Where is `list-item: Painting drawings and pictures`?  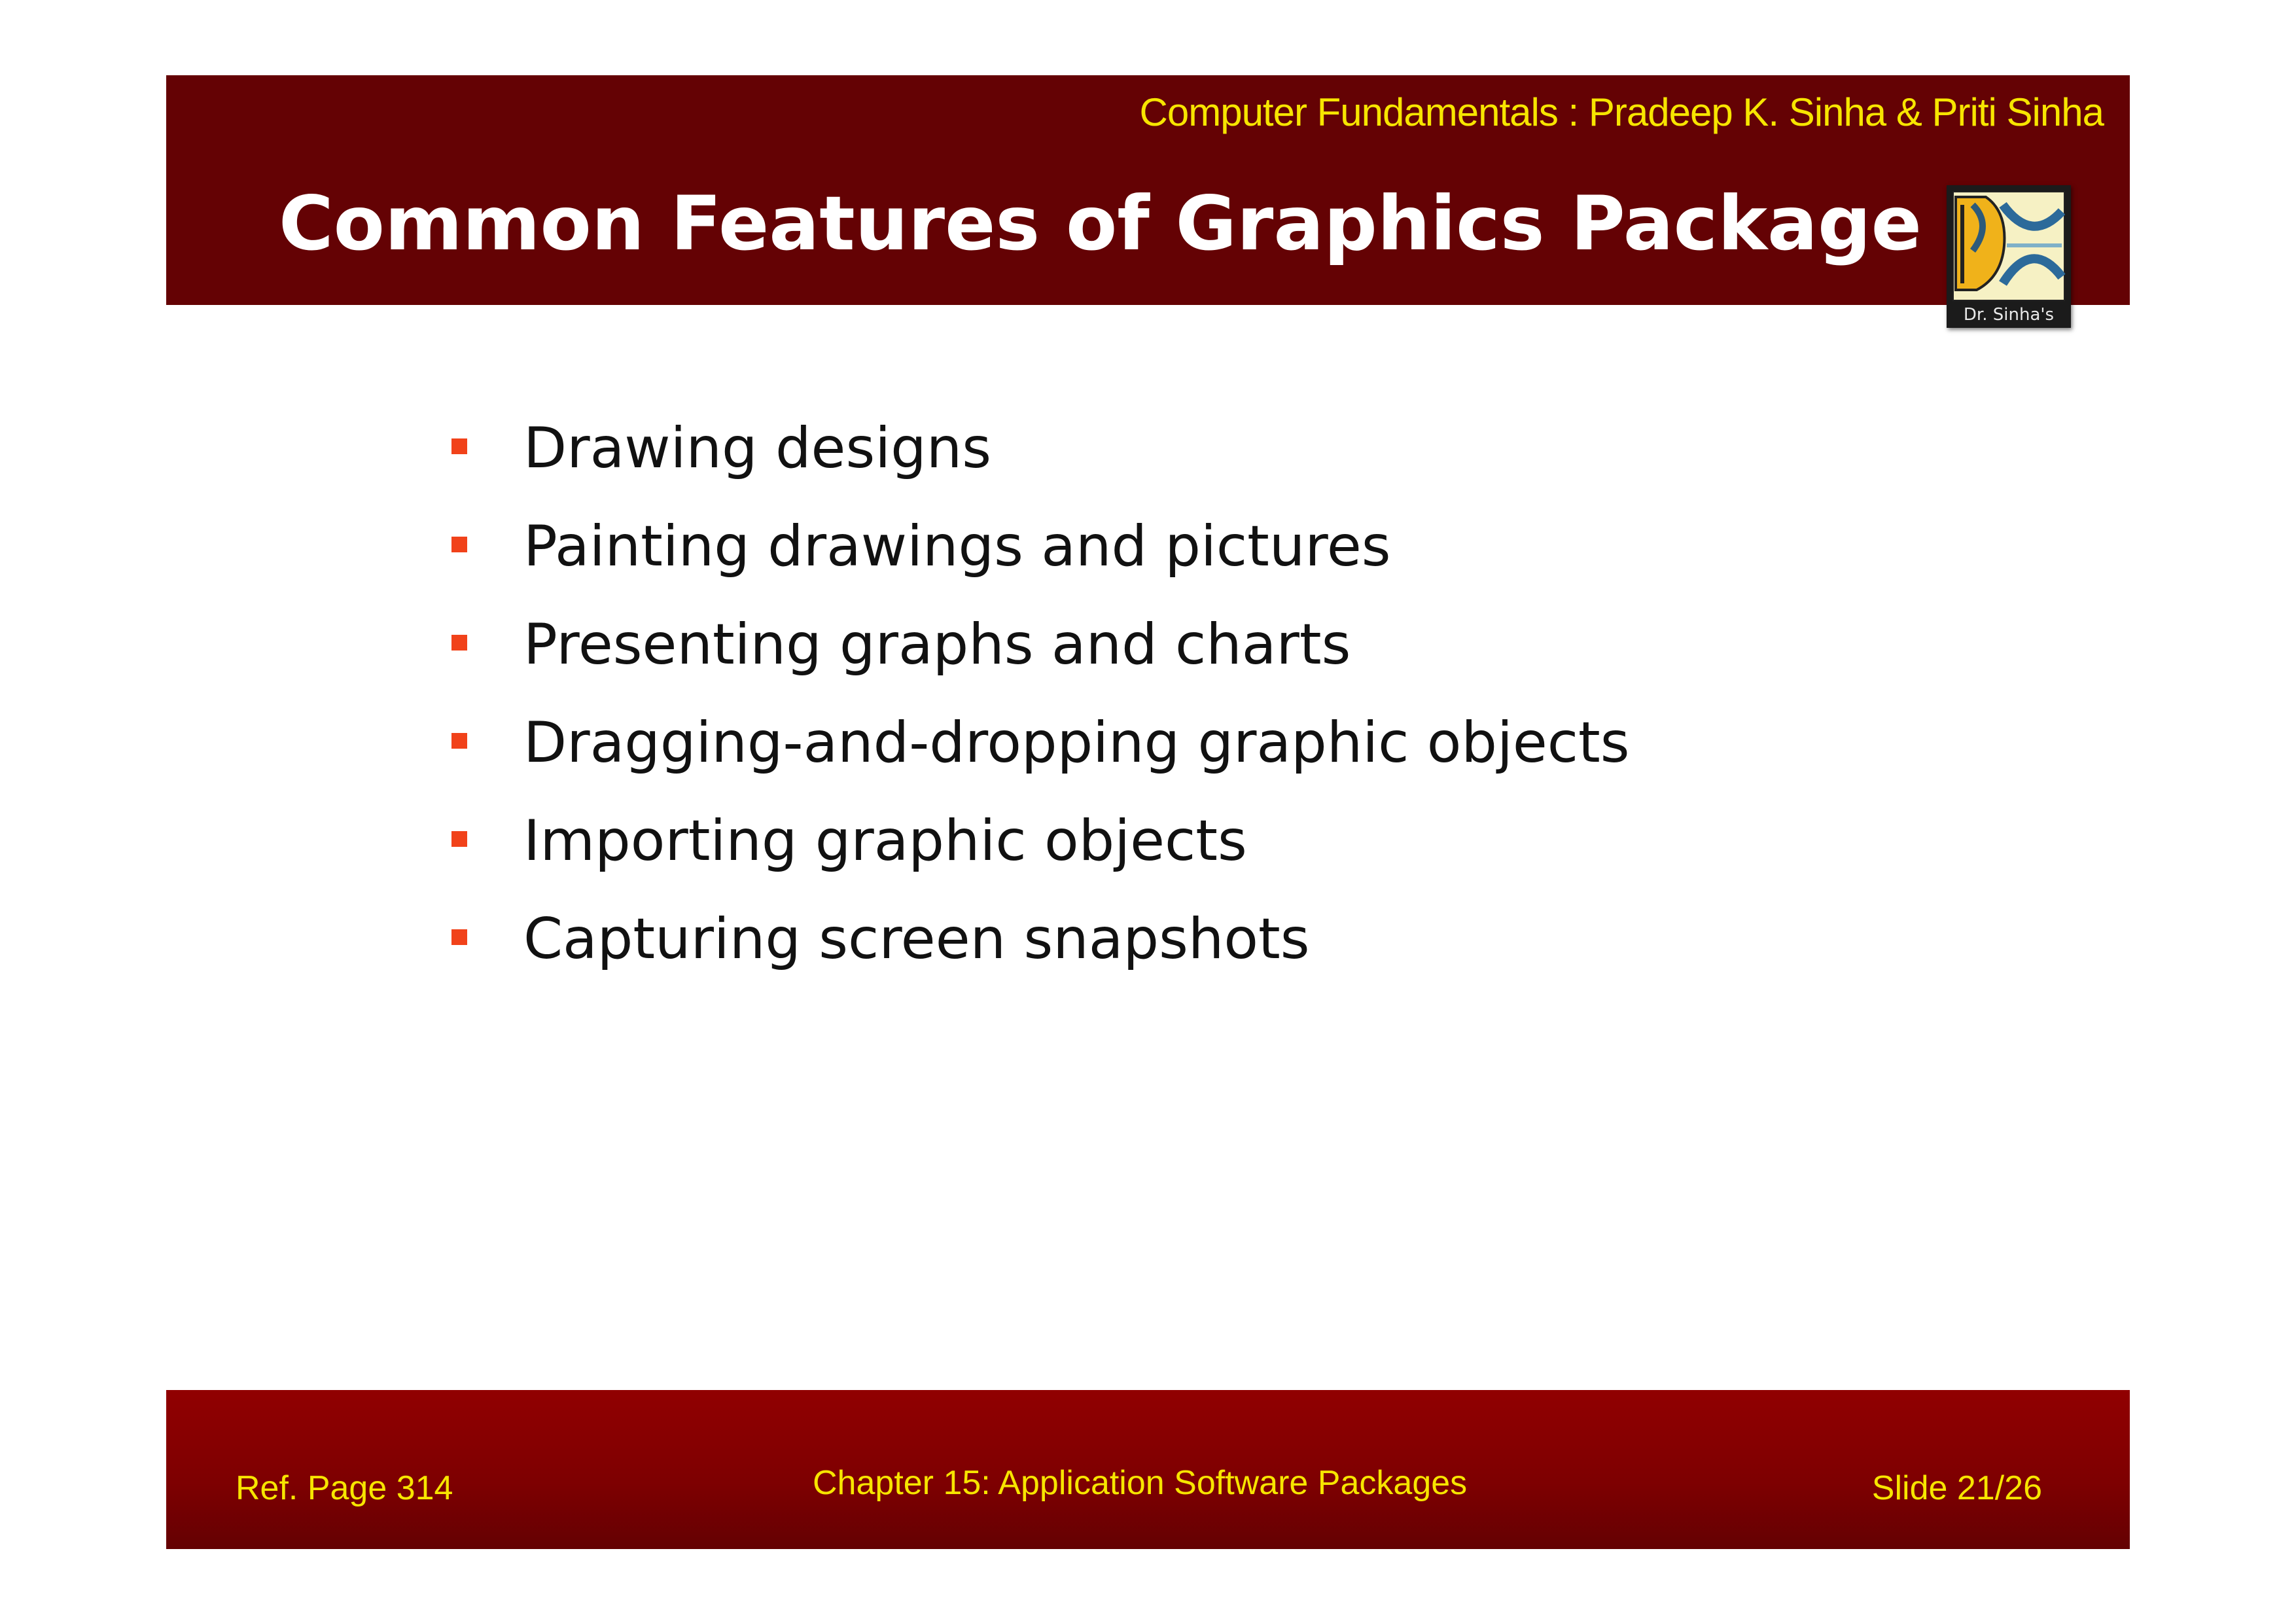 list-item: Painting drawings and pictures is located at coordinates (1040, 553).